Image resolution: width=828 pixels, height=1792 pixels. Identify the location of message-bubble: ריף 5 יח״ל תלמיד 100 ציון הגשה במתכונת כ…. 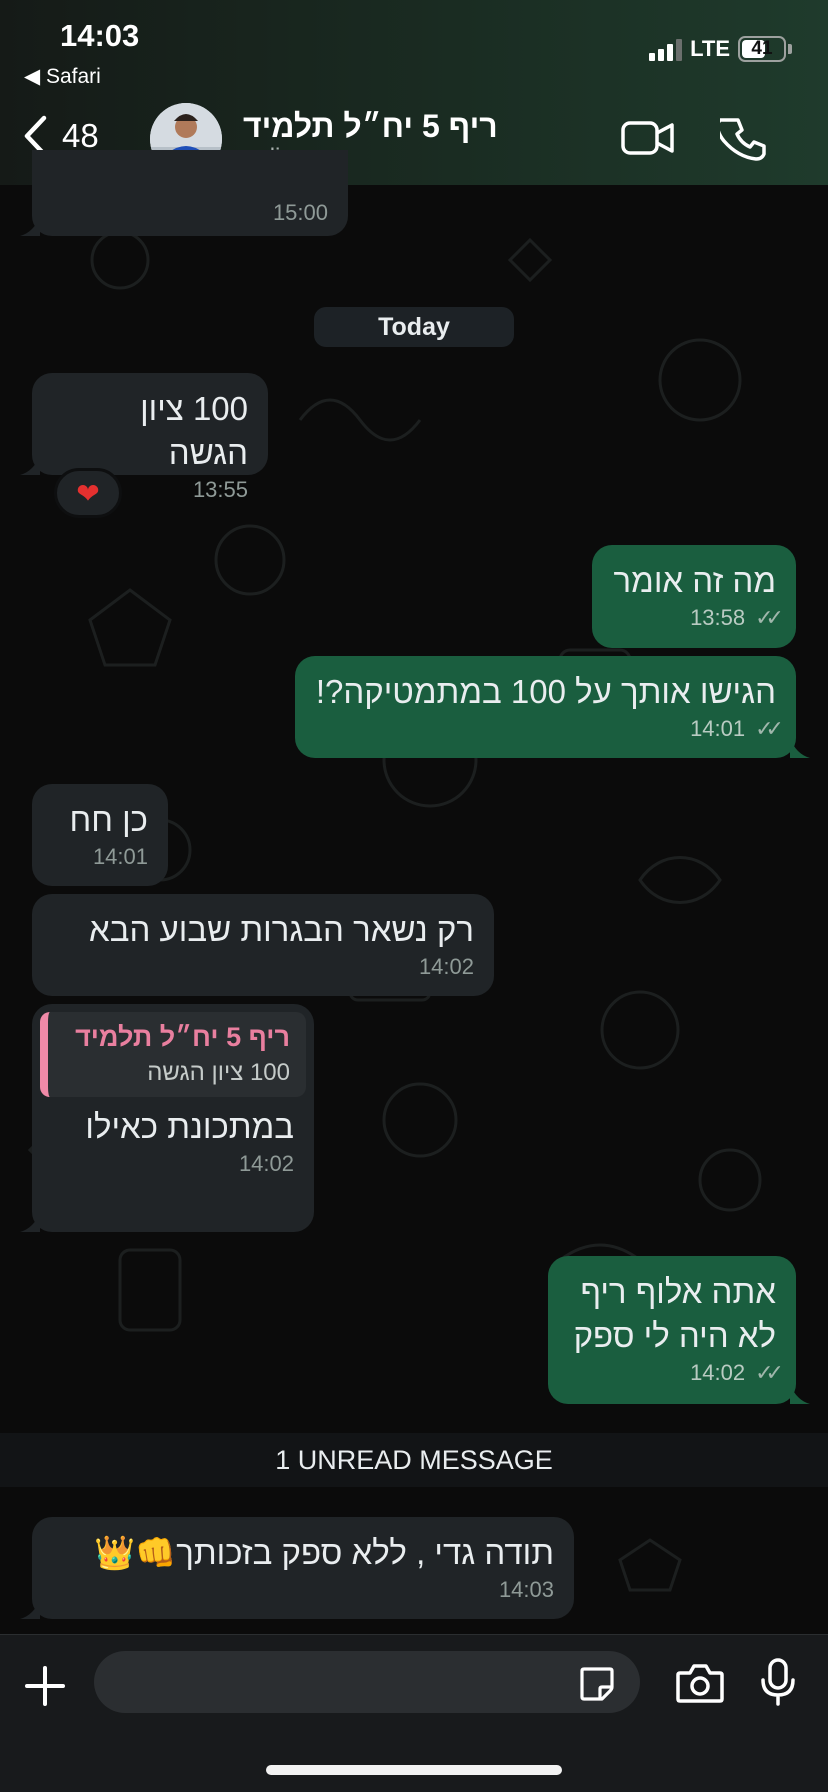
(173, 1118).